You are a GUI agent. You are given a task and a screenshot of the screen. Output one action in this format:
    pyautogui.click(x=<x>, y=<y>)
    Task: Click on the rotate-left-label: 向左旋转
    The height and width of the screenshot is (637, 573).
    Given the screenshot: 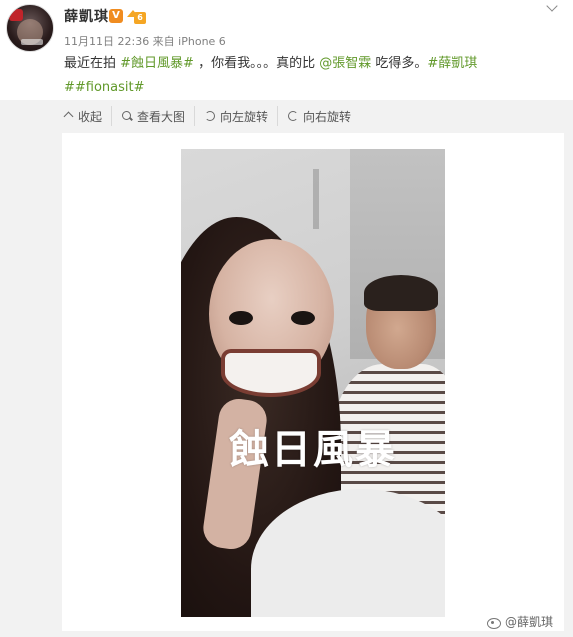 What is the action you would take?
    pyautogui.click(x=244, y=116)
    